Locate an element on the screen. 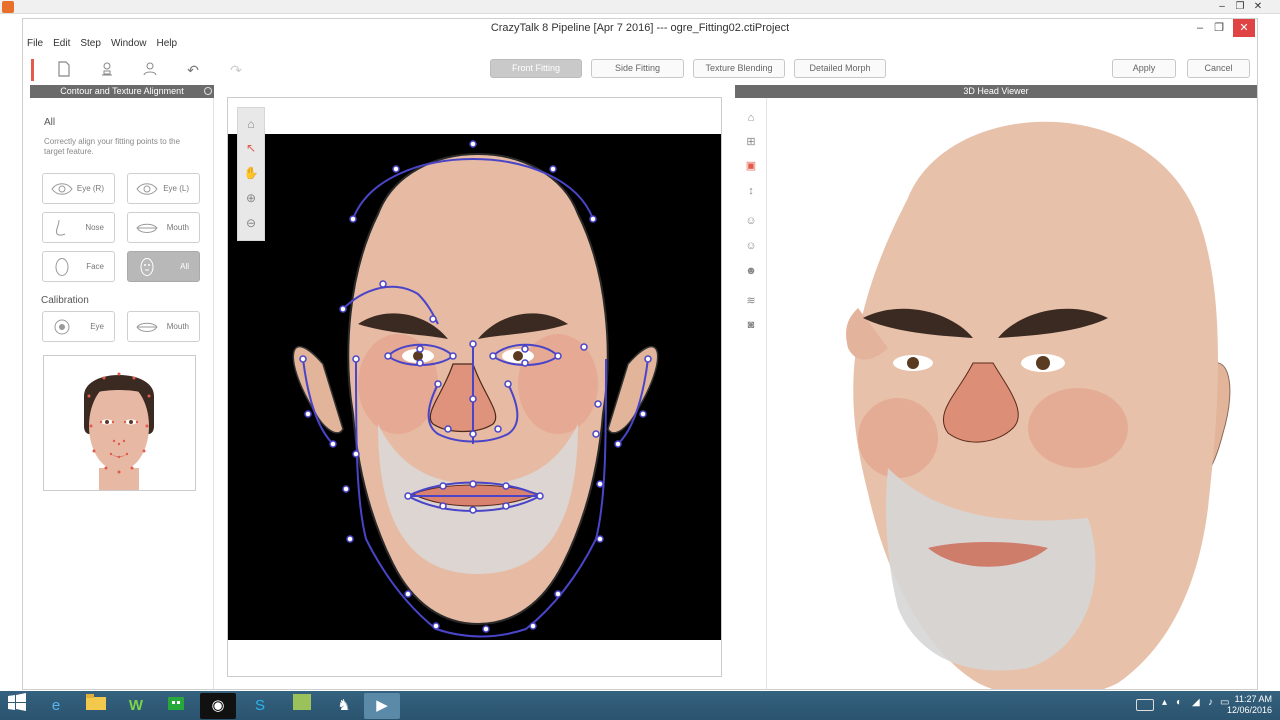 This screenshot has height=720, width=1280. nose-icon is located at coordinates (60, 227).